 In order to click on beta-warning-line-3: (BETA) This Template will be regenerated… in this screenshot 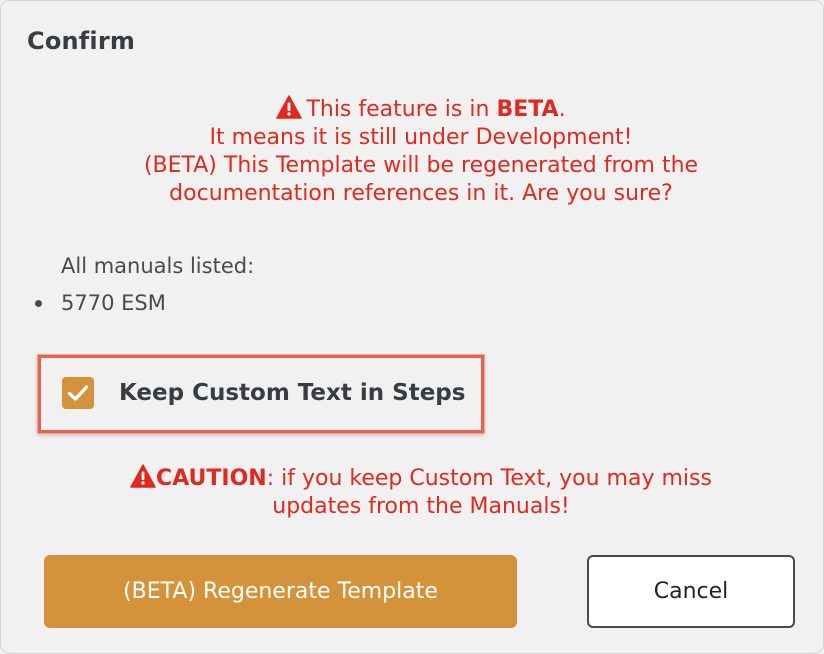, I will do `click(421, 165)`.